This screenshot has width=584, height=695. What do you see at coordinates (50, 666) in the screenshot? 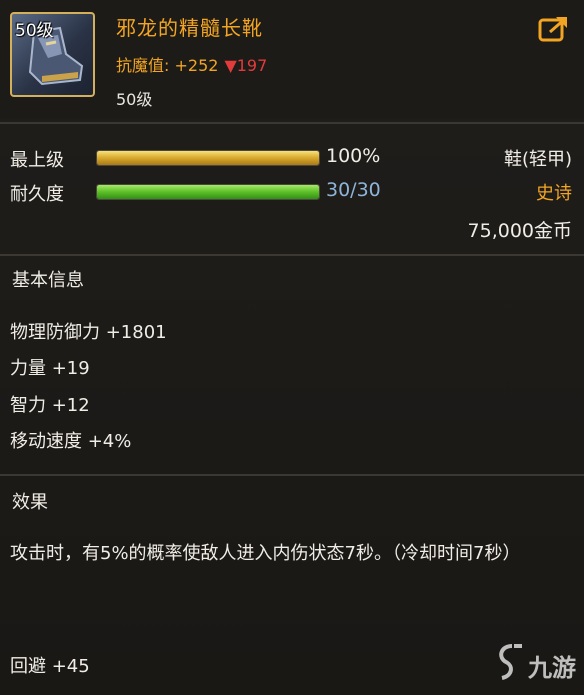
I see `effect-bonus: 回避 +45` at bounding box center [50, 666].